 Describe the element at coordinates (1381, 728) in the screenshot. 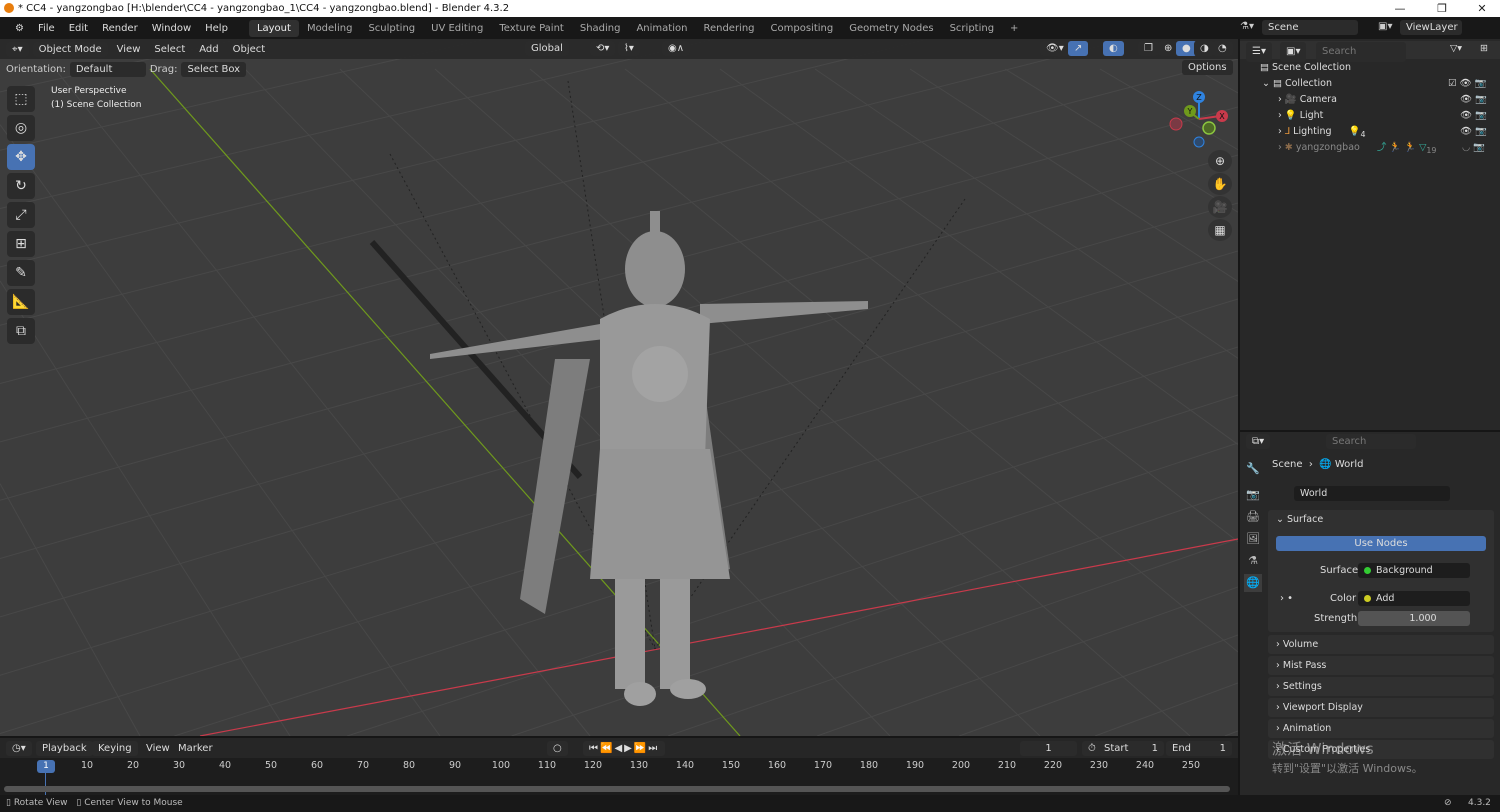

I see `animation-panel: › Animation` at that location.